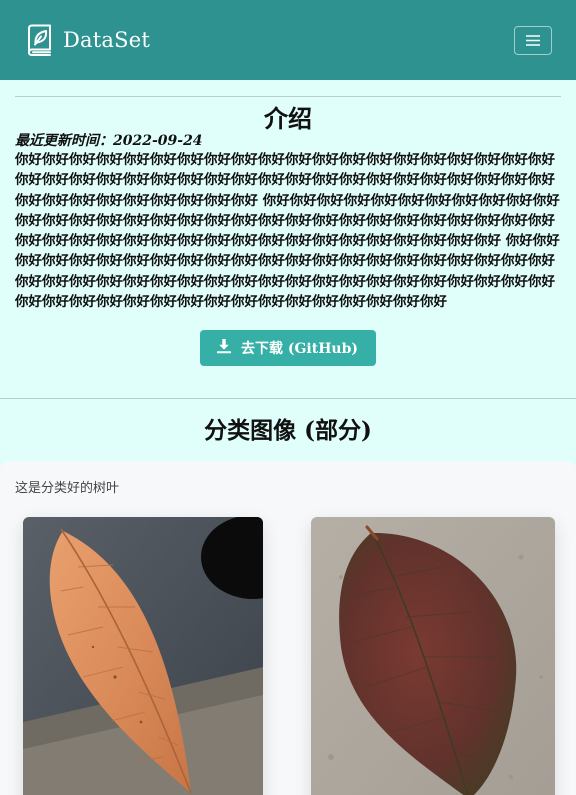  I want to click on section-divider, so click(288, 399).